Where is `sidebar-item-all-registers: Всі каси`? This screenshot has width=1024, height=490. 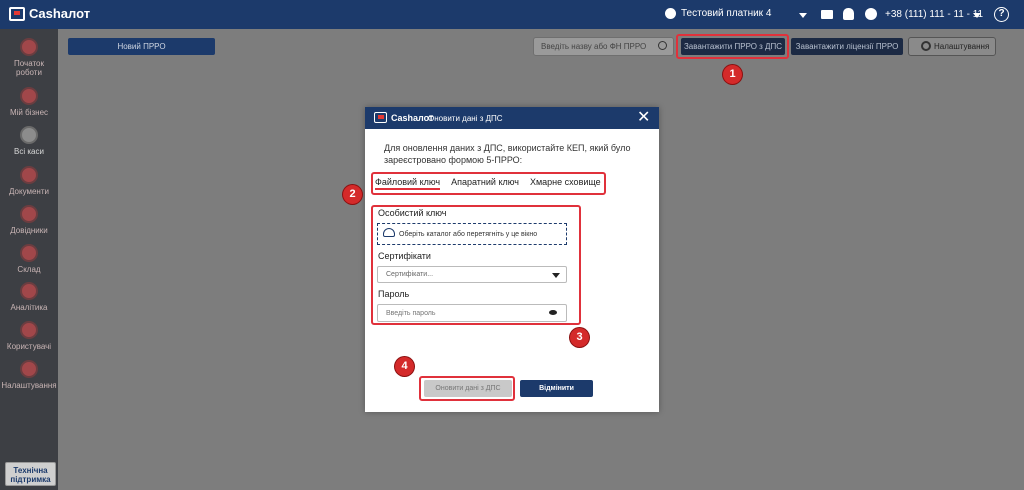 sidebar-item-all-registers: Всі каси is located at coordinates (29, 141).